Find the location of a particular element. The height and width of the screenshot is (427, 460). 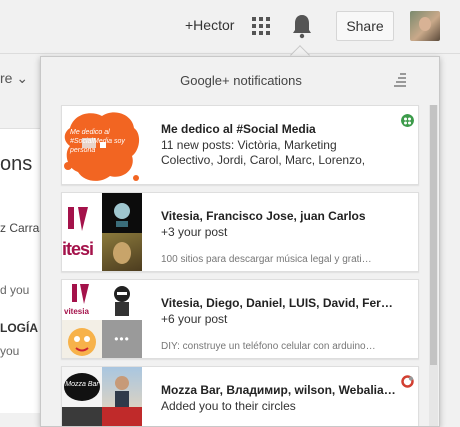

collage-thumbnail: Mozza Bar is located at coordinates (102, 396).